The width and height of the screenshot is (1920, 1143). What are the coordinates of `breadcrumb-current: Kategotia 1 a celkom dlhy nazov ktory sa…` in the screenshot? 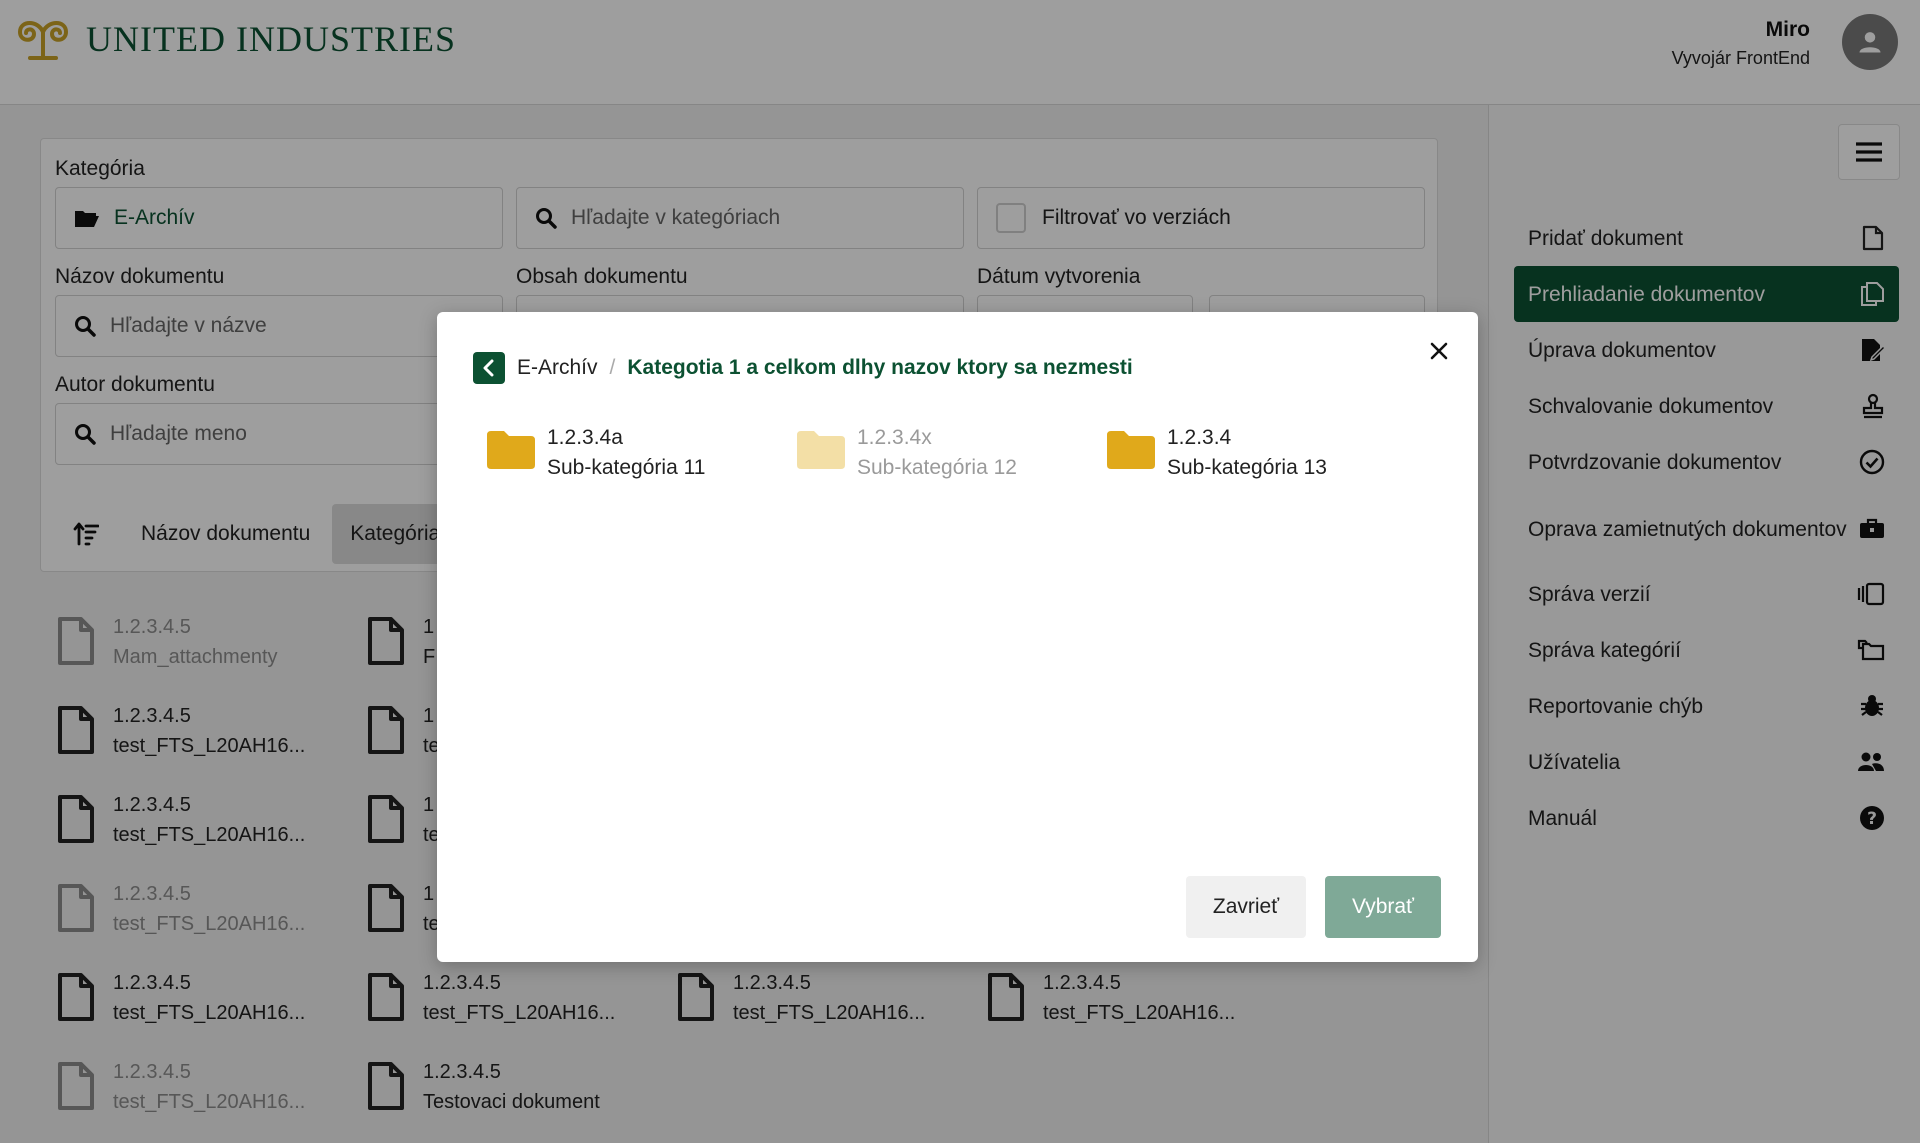 It's located at (880, 367).